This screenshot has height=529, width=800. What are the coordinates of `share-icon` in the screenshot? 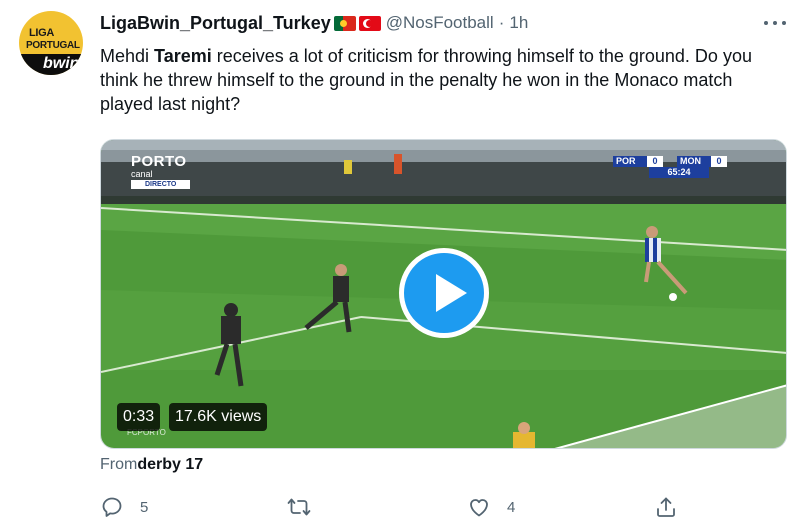 It's located at (666, 507).